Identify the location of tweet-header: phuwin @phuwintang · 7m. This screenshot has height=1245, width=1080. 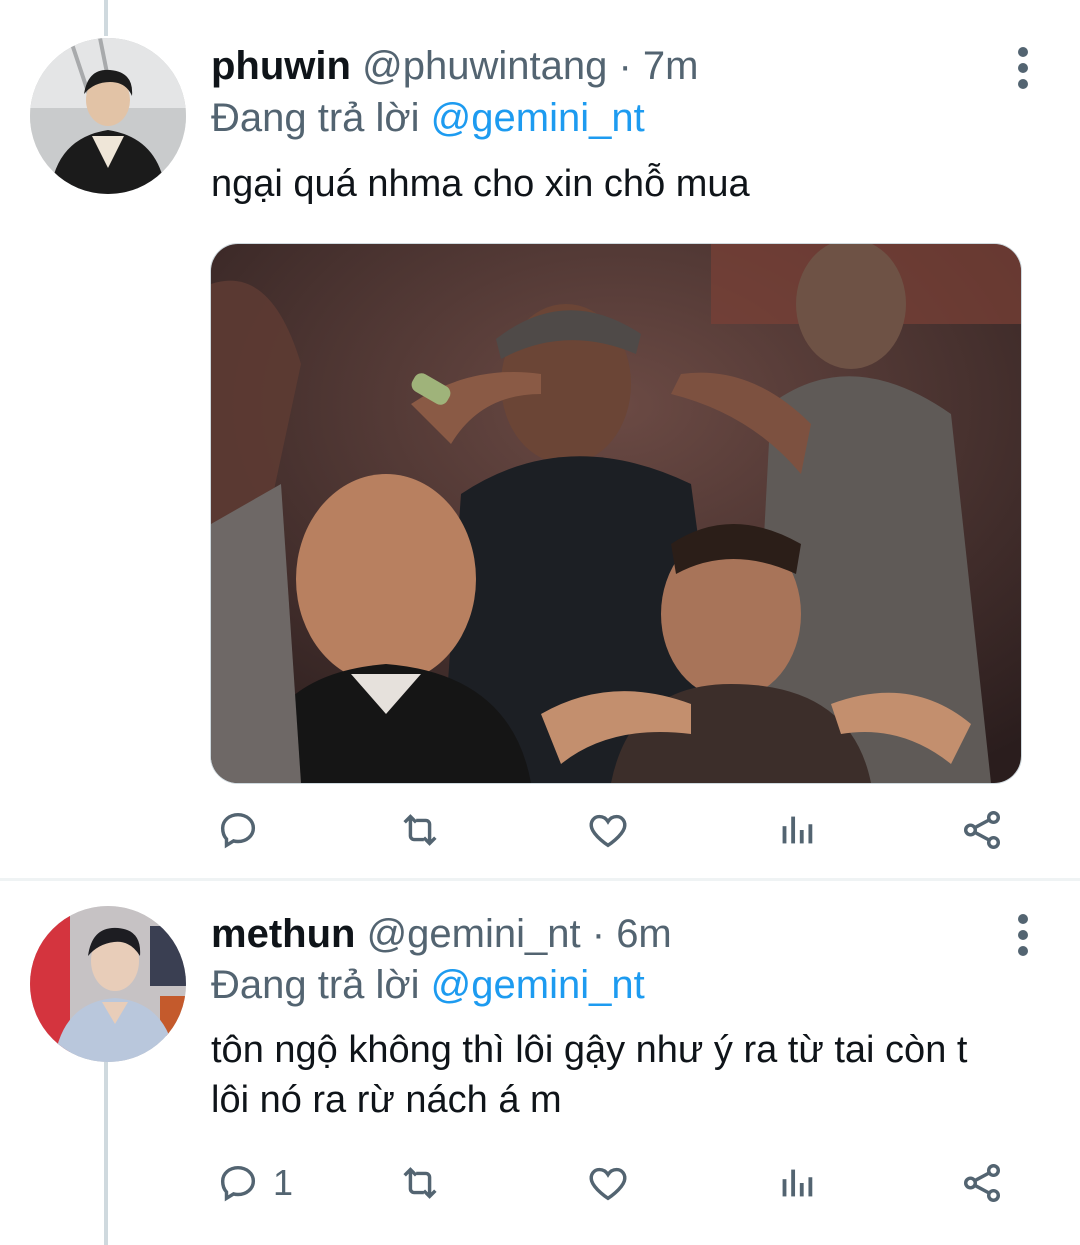
(454, 66).